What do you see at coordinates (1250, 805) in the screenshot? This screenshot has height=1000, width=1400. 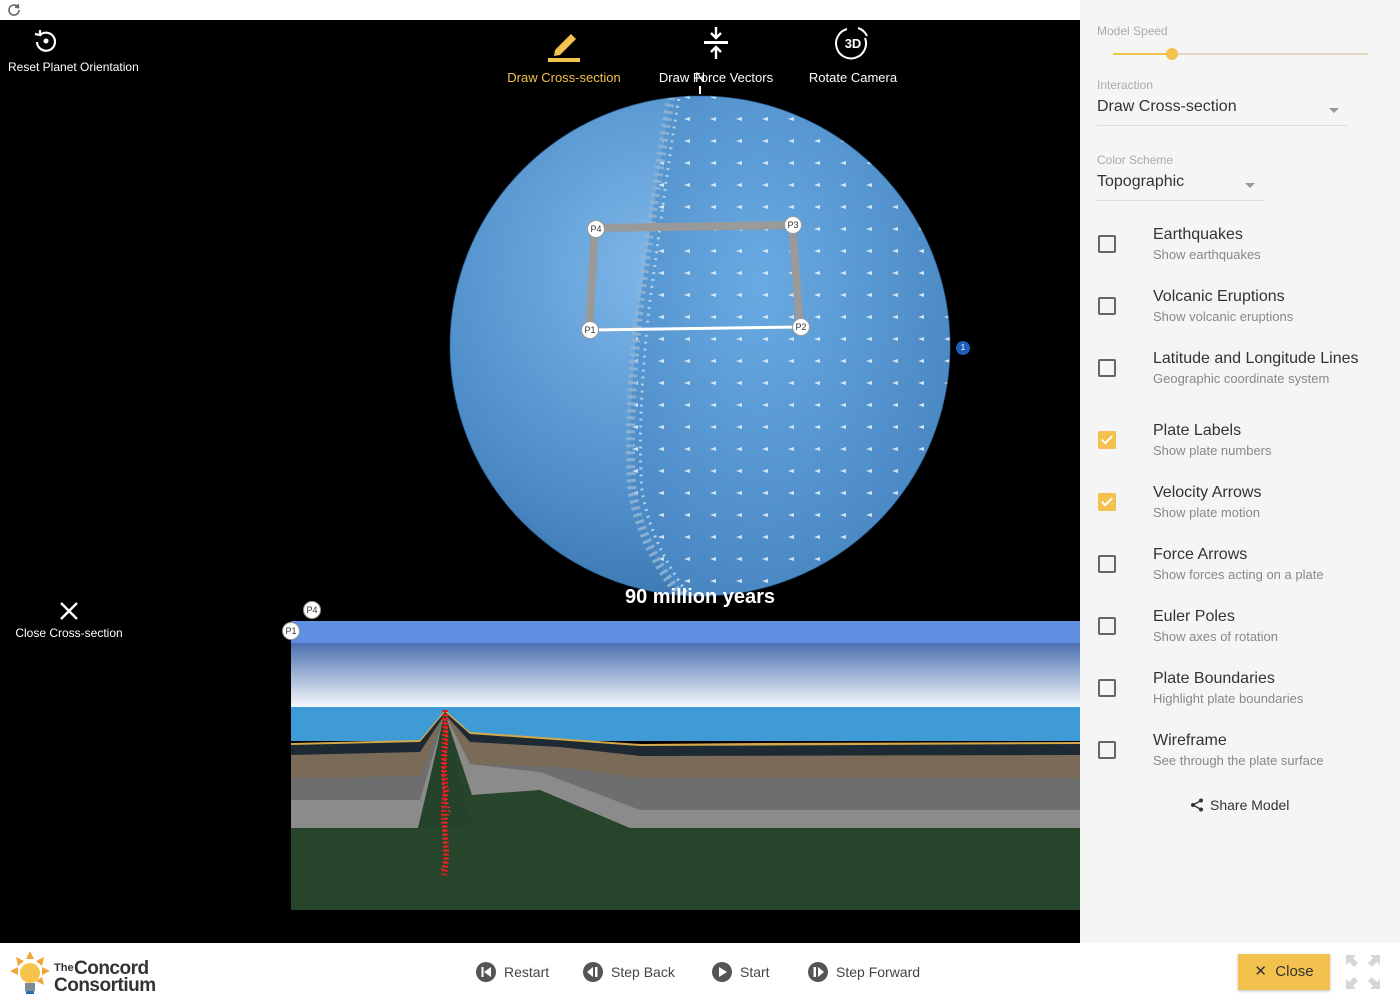 I see `share-model-label: Share Model` at bounding box center [1250, 805].